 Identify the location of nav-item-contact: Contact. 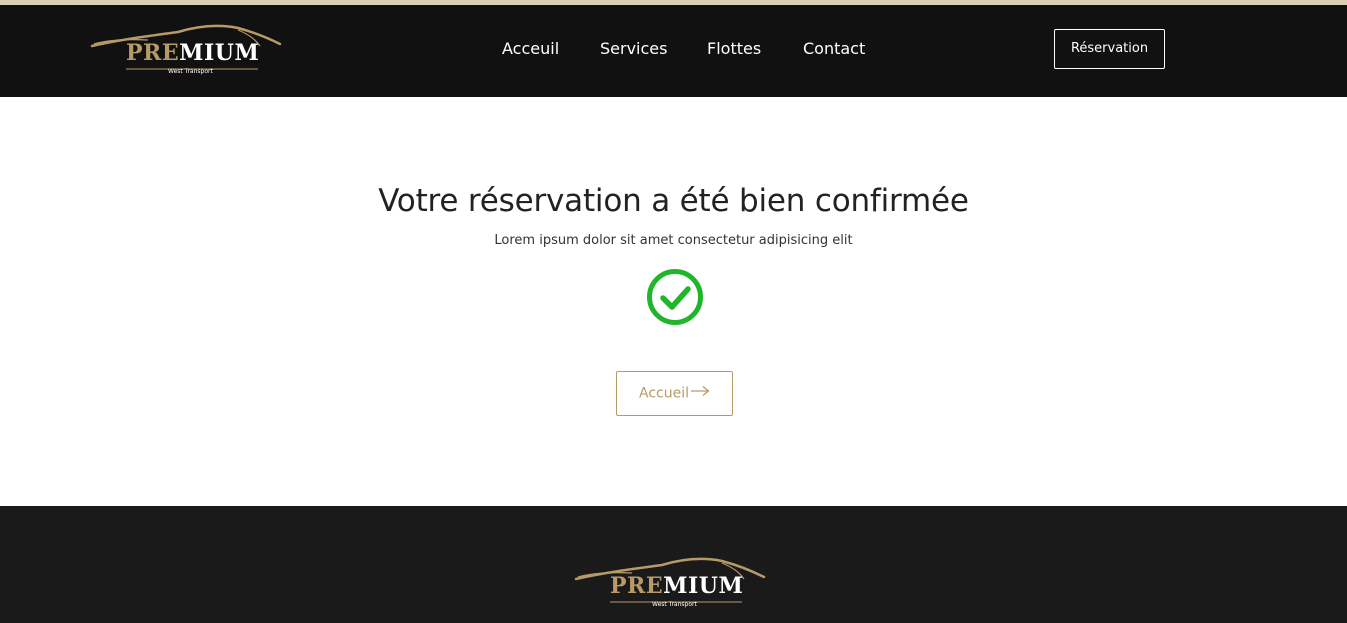
(834, 49).